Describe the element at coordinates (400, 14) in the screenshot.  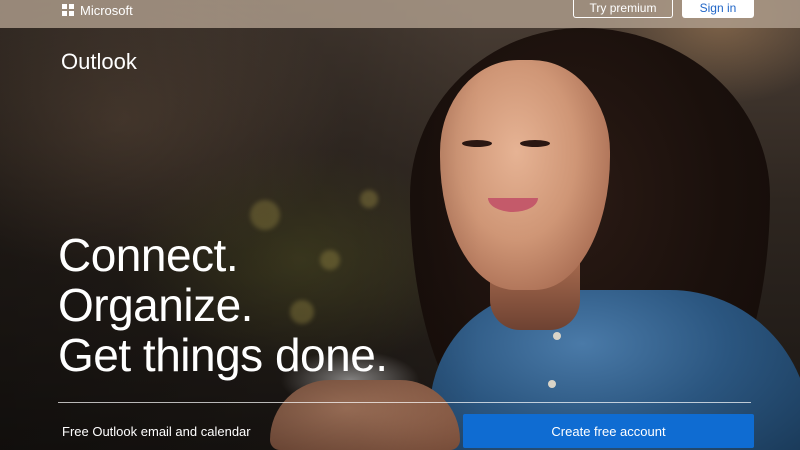
I see `top-navigation-bar: Microsoft Try premium Sign in` at that location.